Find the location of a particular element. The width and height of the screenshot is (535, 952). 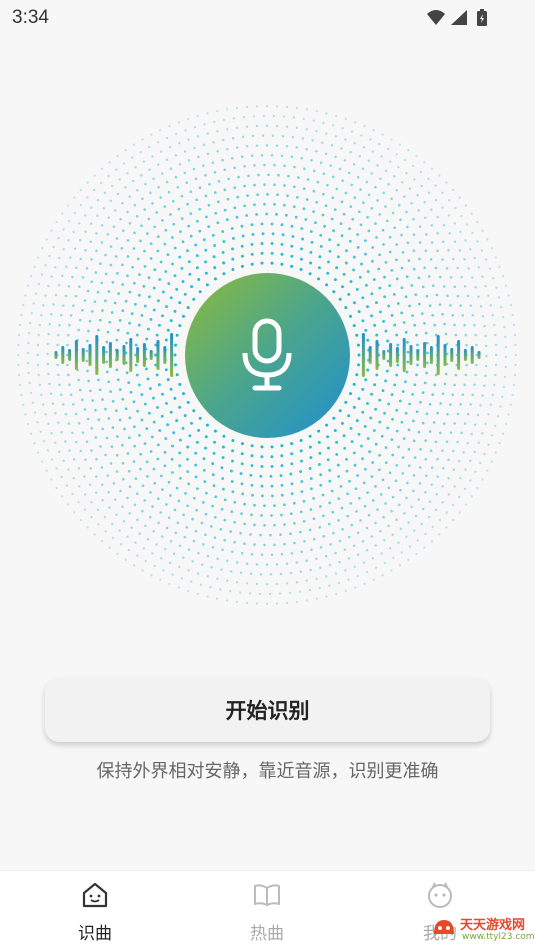

tab-hot-songs: 热曲 is located at coordinates (267, 911).